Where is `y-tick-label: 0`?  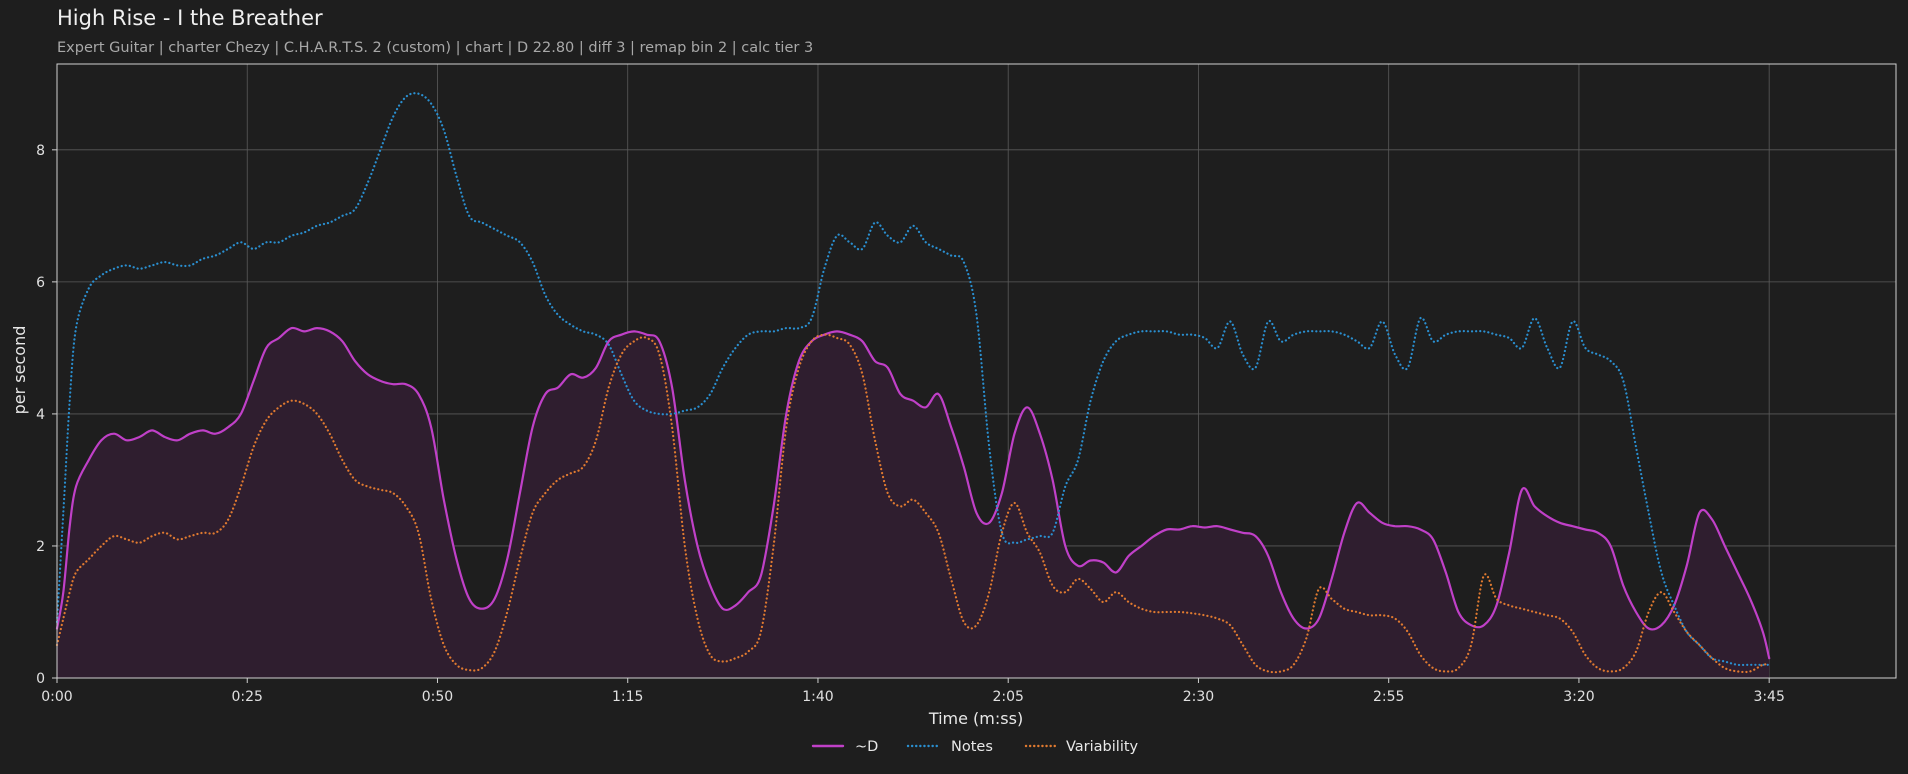
y-tick-label: 0 is located at coordinates (40, 679).